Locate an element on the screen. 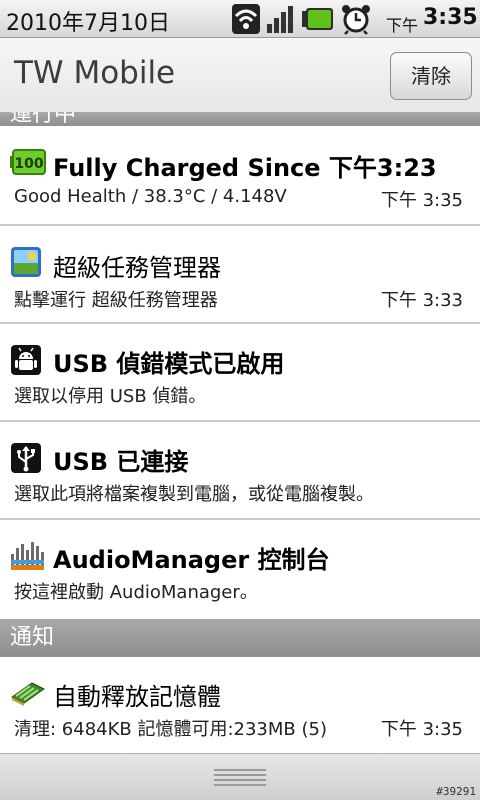 This screenshot has width=480, height=800. status-ampm: 下午 is located at coordinates (402, 25).